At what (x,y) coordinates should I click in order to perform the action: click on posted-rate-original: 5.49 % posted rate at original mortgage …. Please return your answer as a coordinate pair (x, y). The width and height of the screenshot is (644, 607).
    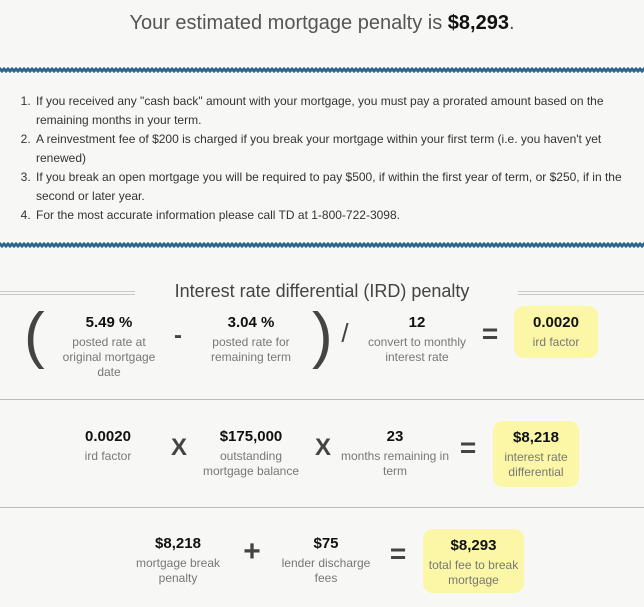
    Looking at the image, I should click on (109, 347).